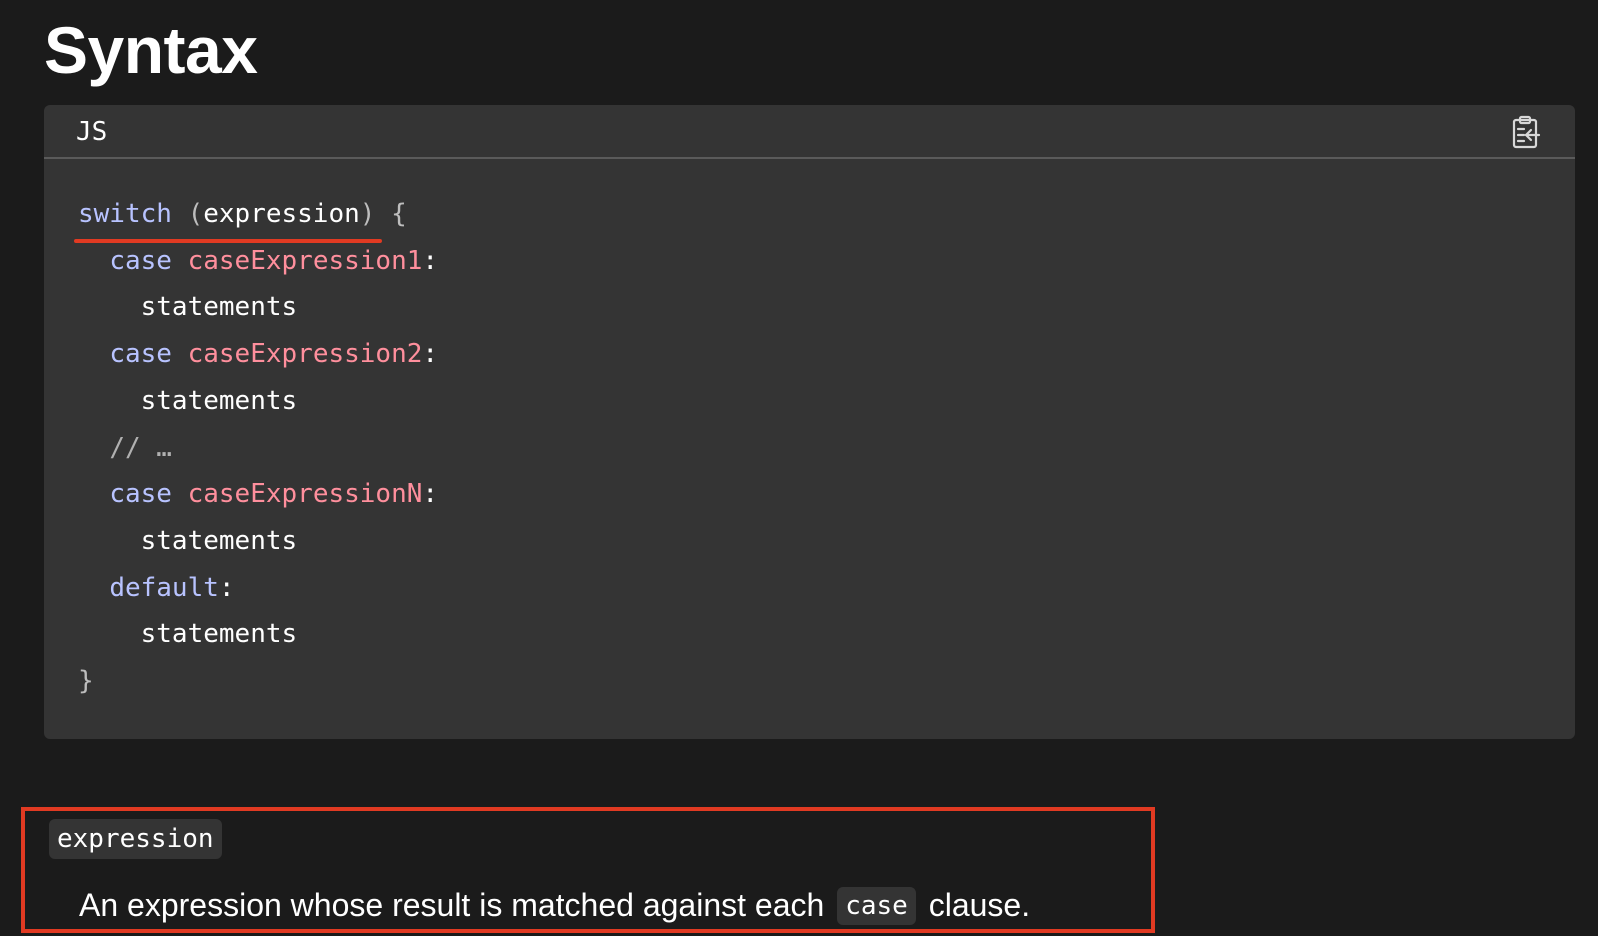 The height and width of the screenshot is (936, 1598). I want to click on copy-to-clipboard-button, so click(1526, 132).